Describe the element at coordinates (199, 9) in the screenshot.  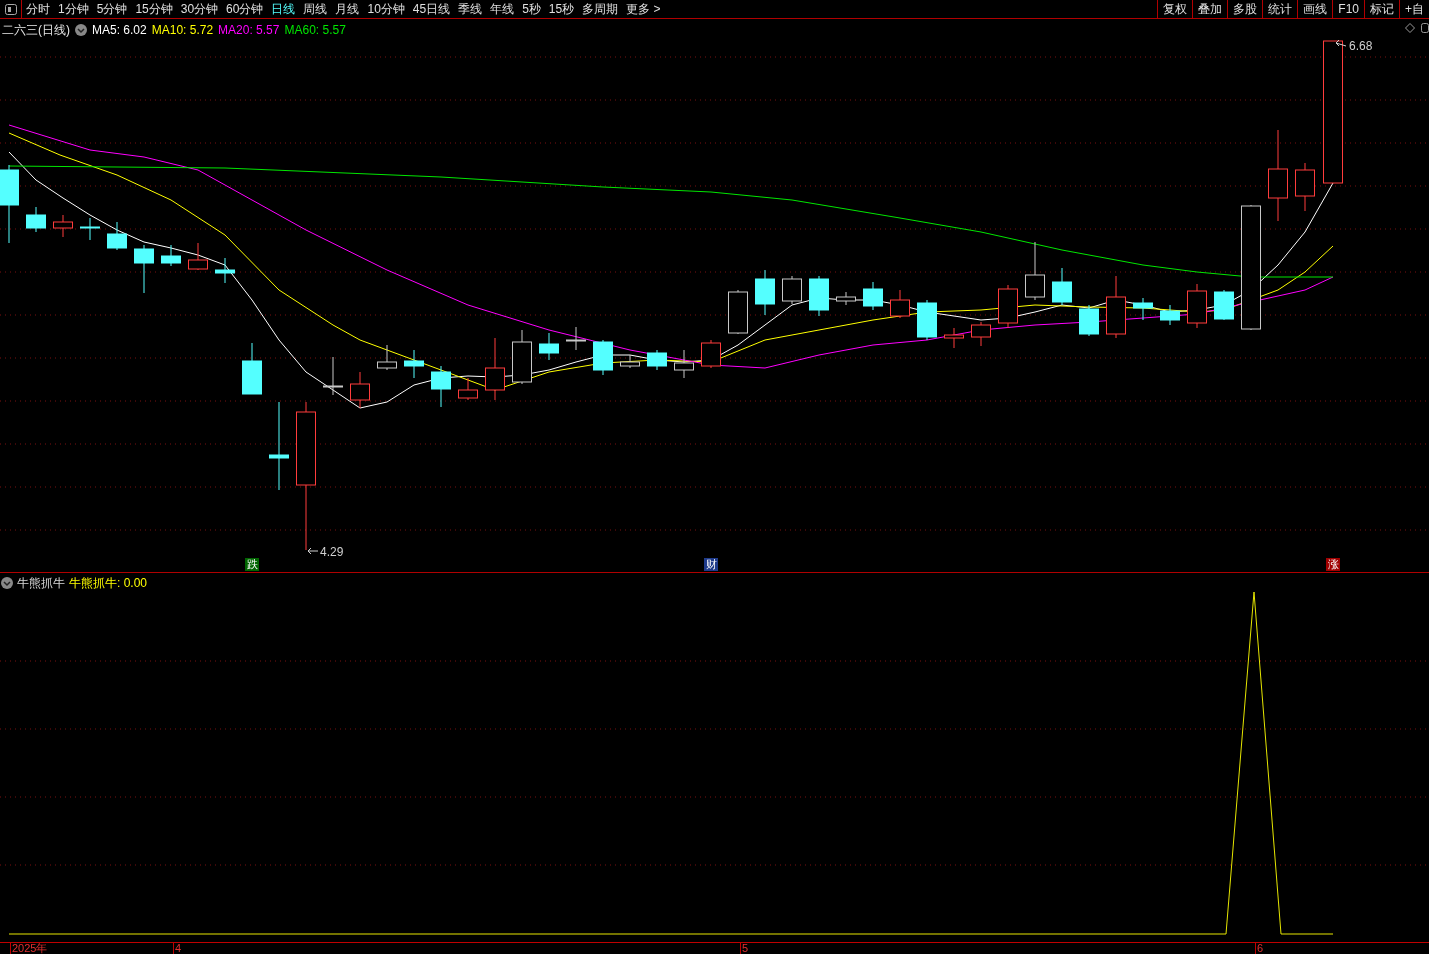
I see `period-tab: 30分钟` at that location.